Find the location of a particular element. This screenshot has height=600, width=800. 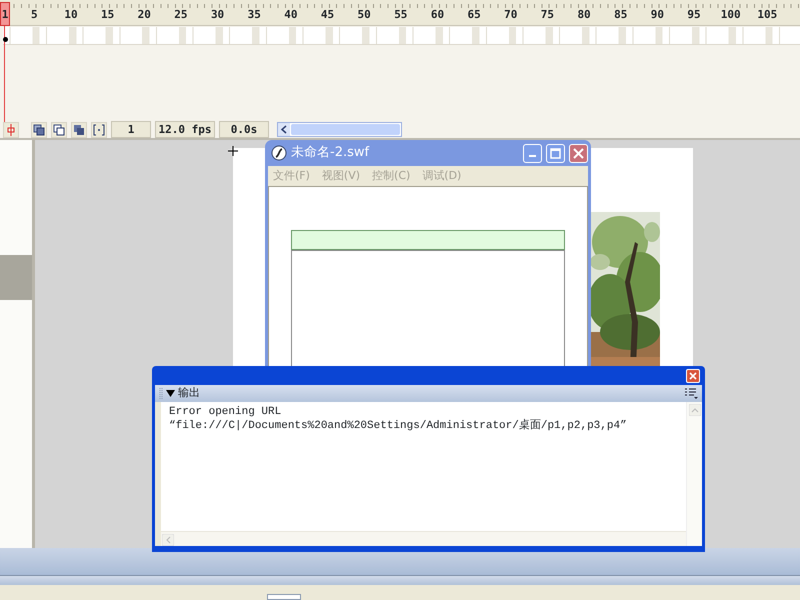

ruler-number: 70 is located at coordinates (511, 14).